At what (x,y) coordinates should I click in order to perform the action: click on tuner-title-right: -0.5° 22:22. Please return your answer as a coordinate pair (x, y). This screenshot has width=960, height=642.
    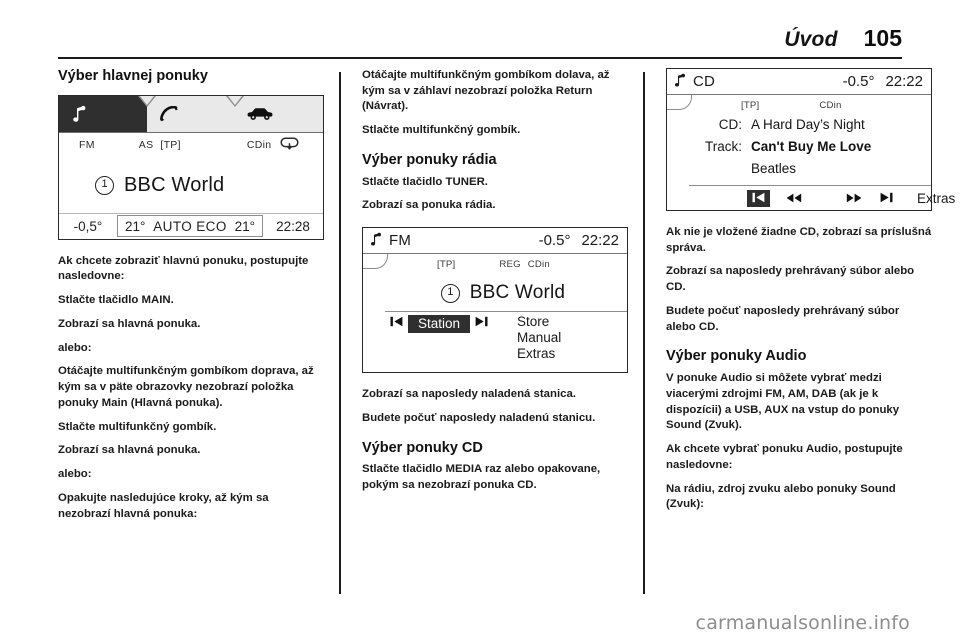
    Looking at the image, I should click on (579, 240).